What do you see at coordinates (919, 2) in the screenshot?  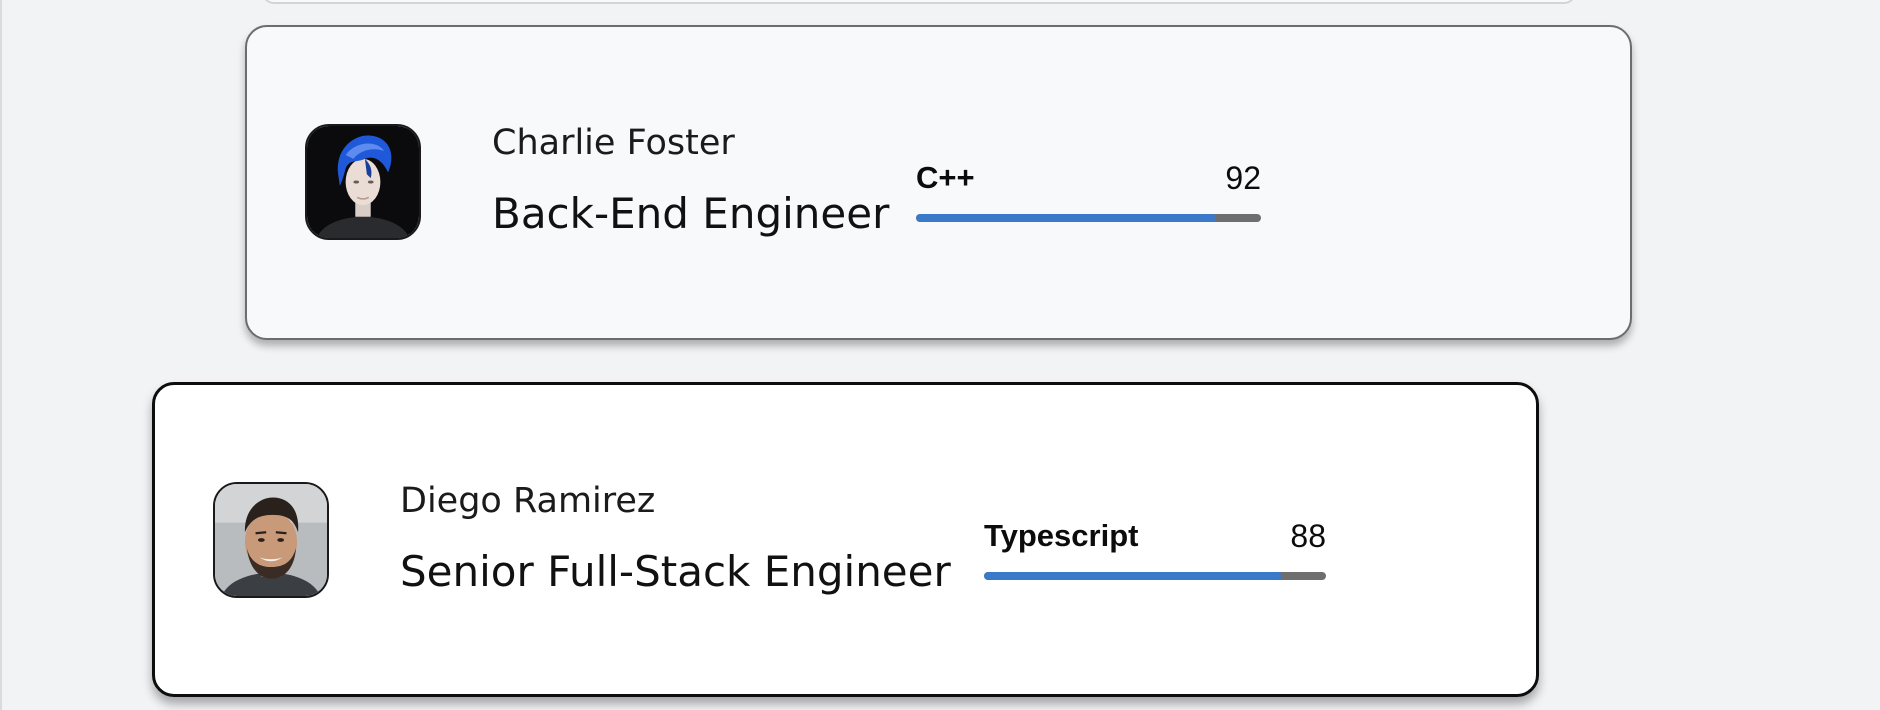 I see `previous-card-edge` at bounding box center [919, 2].